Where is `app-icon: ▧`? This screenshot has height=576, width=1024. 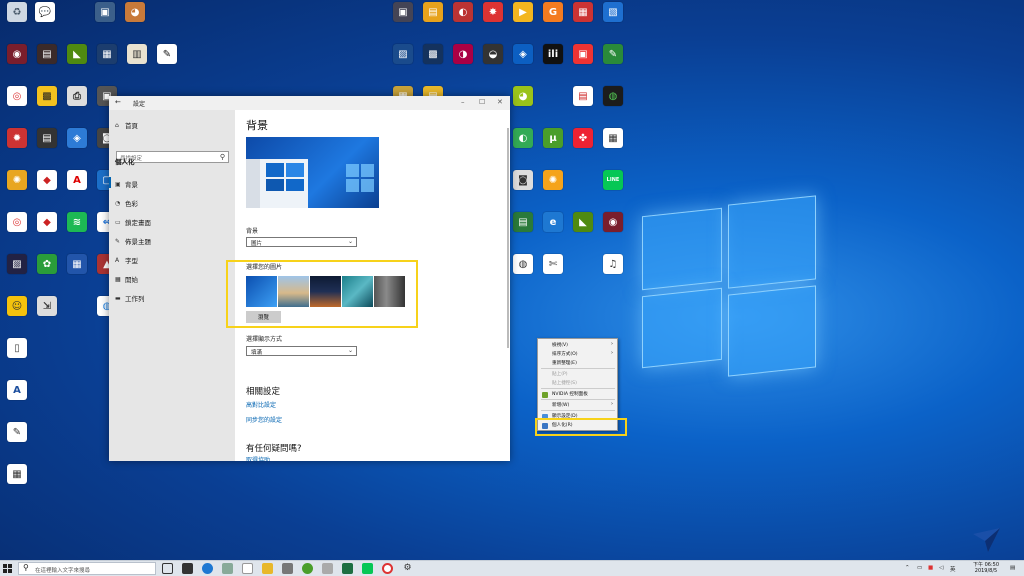
app-icon: ▧ is located at coordinates (613, 21).